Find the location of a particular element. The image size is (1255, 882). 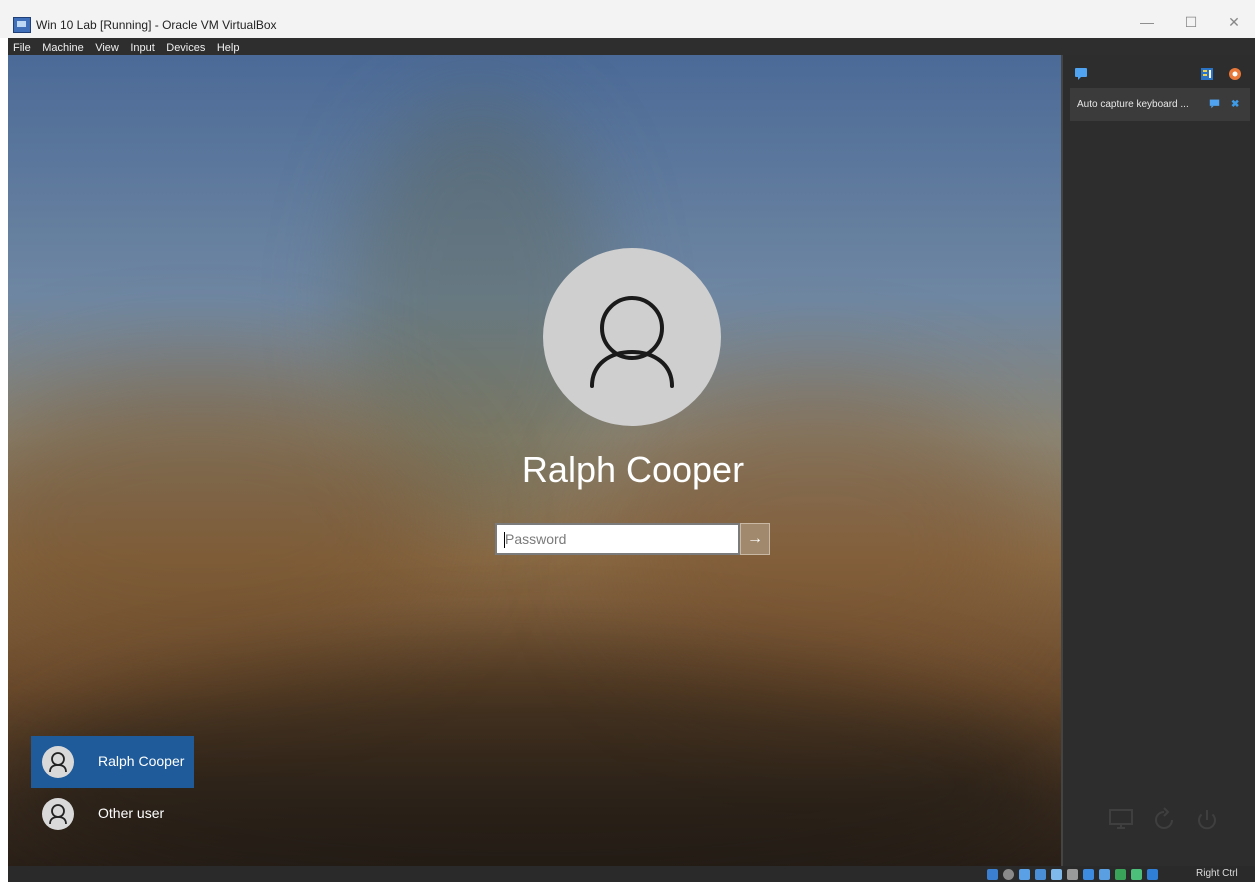

password-field is located at coordinates (617, 539).